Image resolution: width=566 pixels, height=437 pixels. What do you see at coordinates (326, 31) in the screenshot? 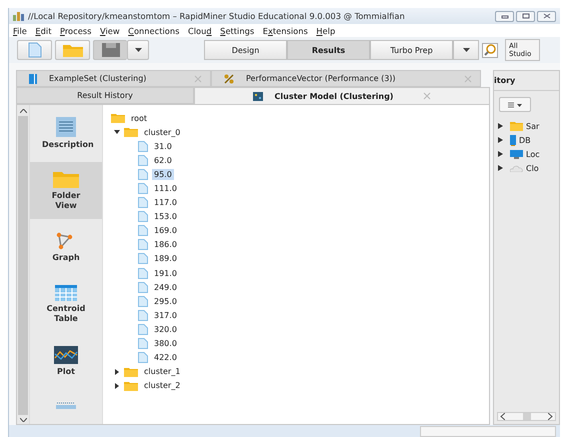
I see `menu-item: Help` at bounding box center [326, 31].